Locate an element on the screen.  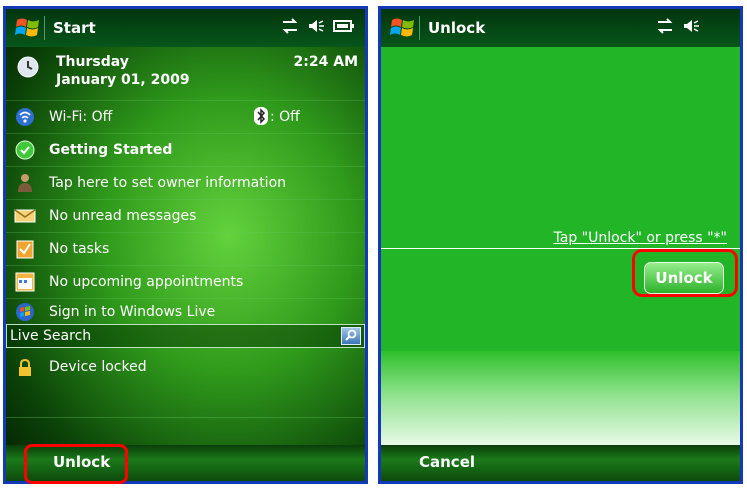
device-locked-item: Device locked is located at coordinates (185, 376).